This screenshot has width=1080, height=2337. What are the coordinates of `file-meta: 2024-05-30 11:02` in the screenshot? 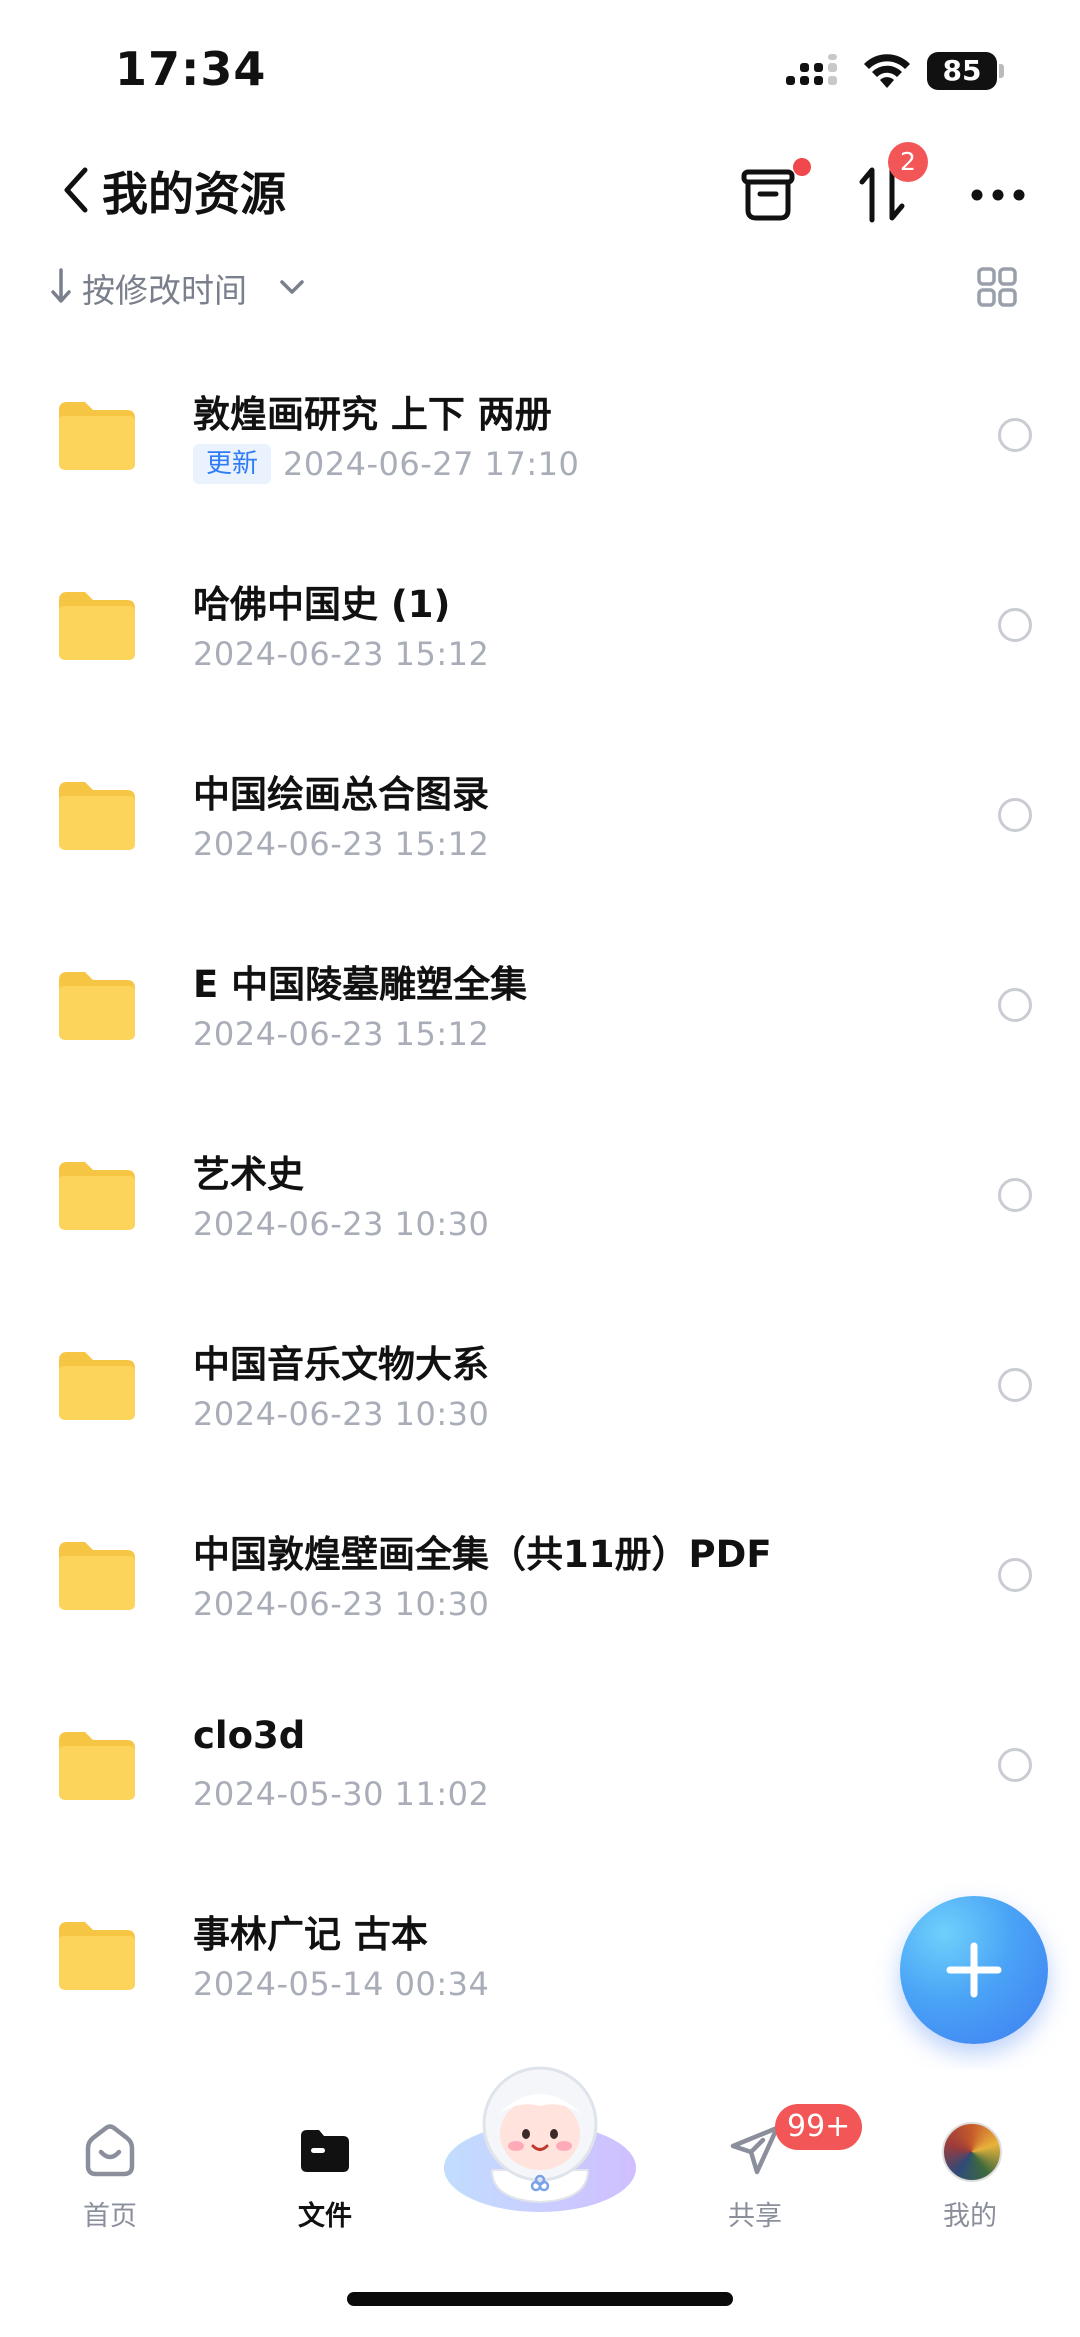 It's located at (341, 1794).